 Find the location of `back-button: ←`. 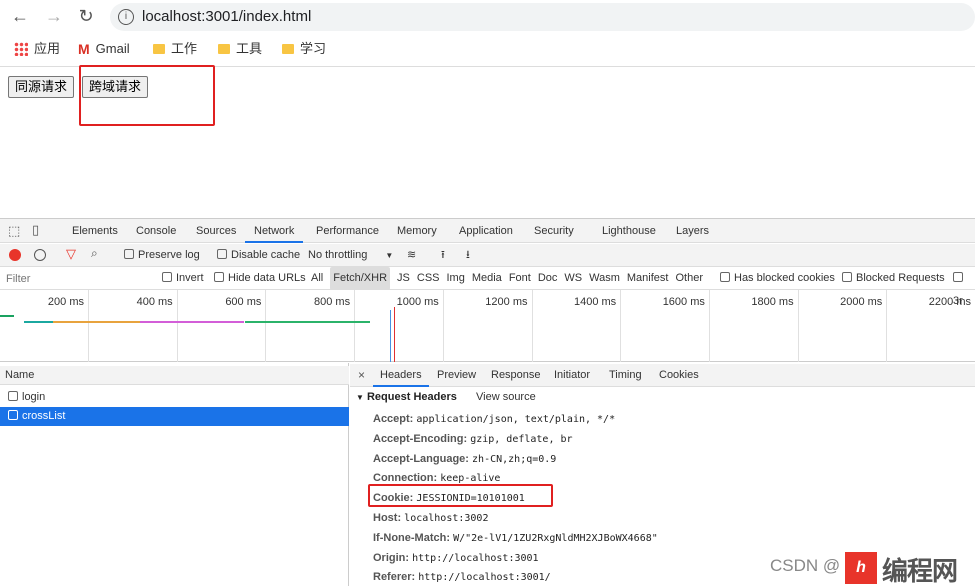

back-button: ← is located at coordinates (20, 16).